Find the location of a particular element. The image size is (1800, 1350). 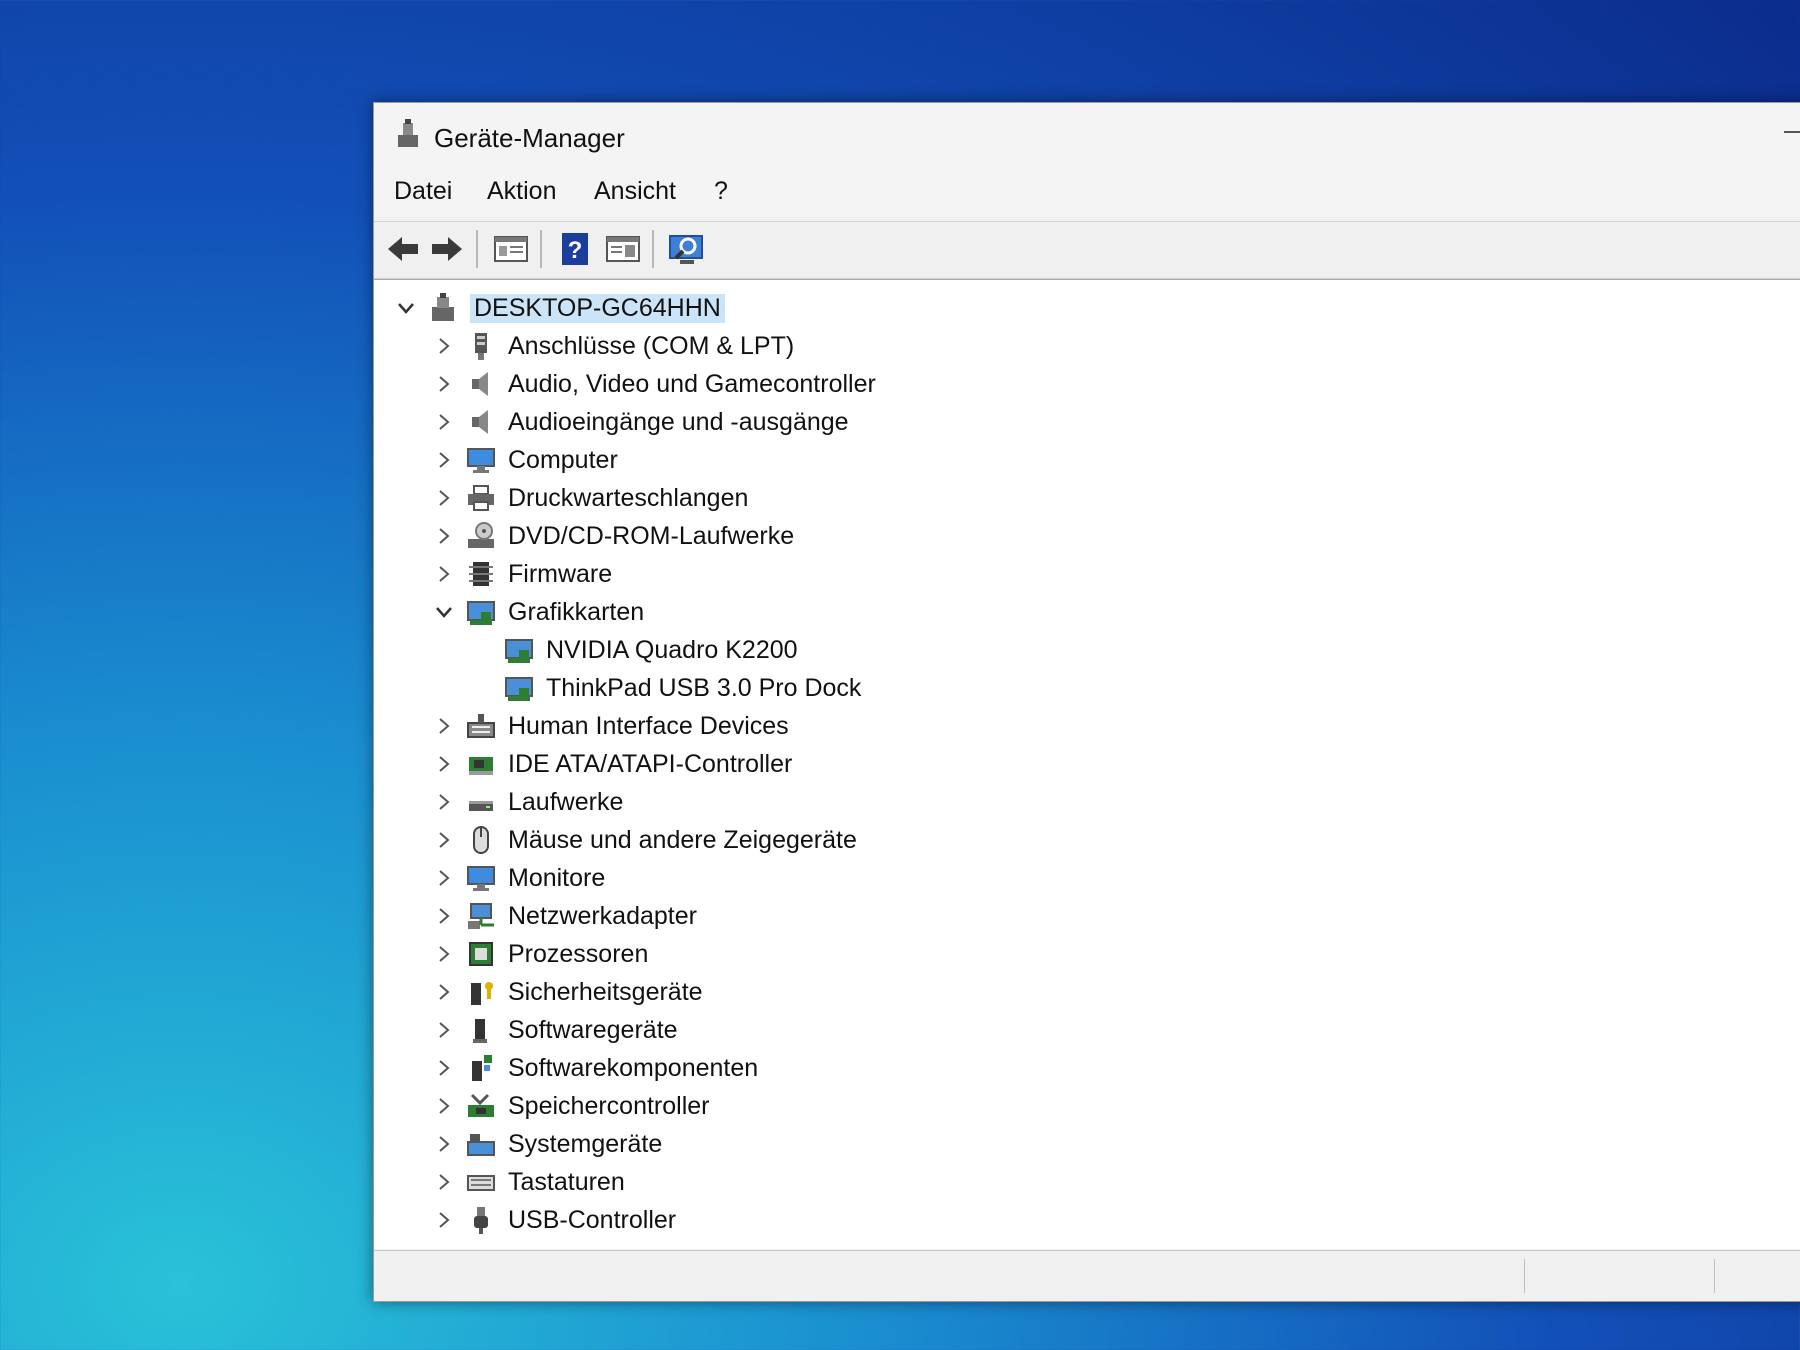

tree-category-node: Audio, Video und Gamecontroller is located at coordinates (654, 384).